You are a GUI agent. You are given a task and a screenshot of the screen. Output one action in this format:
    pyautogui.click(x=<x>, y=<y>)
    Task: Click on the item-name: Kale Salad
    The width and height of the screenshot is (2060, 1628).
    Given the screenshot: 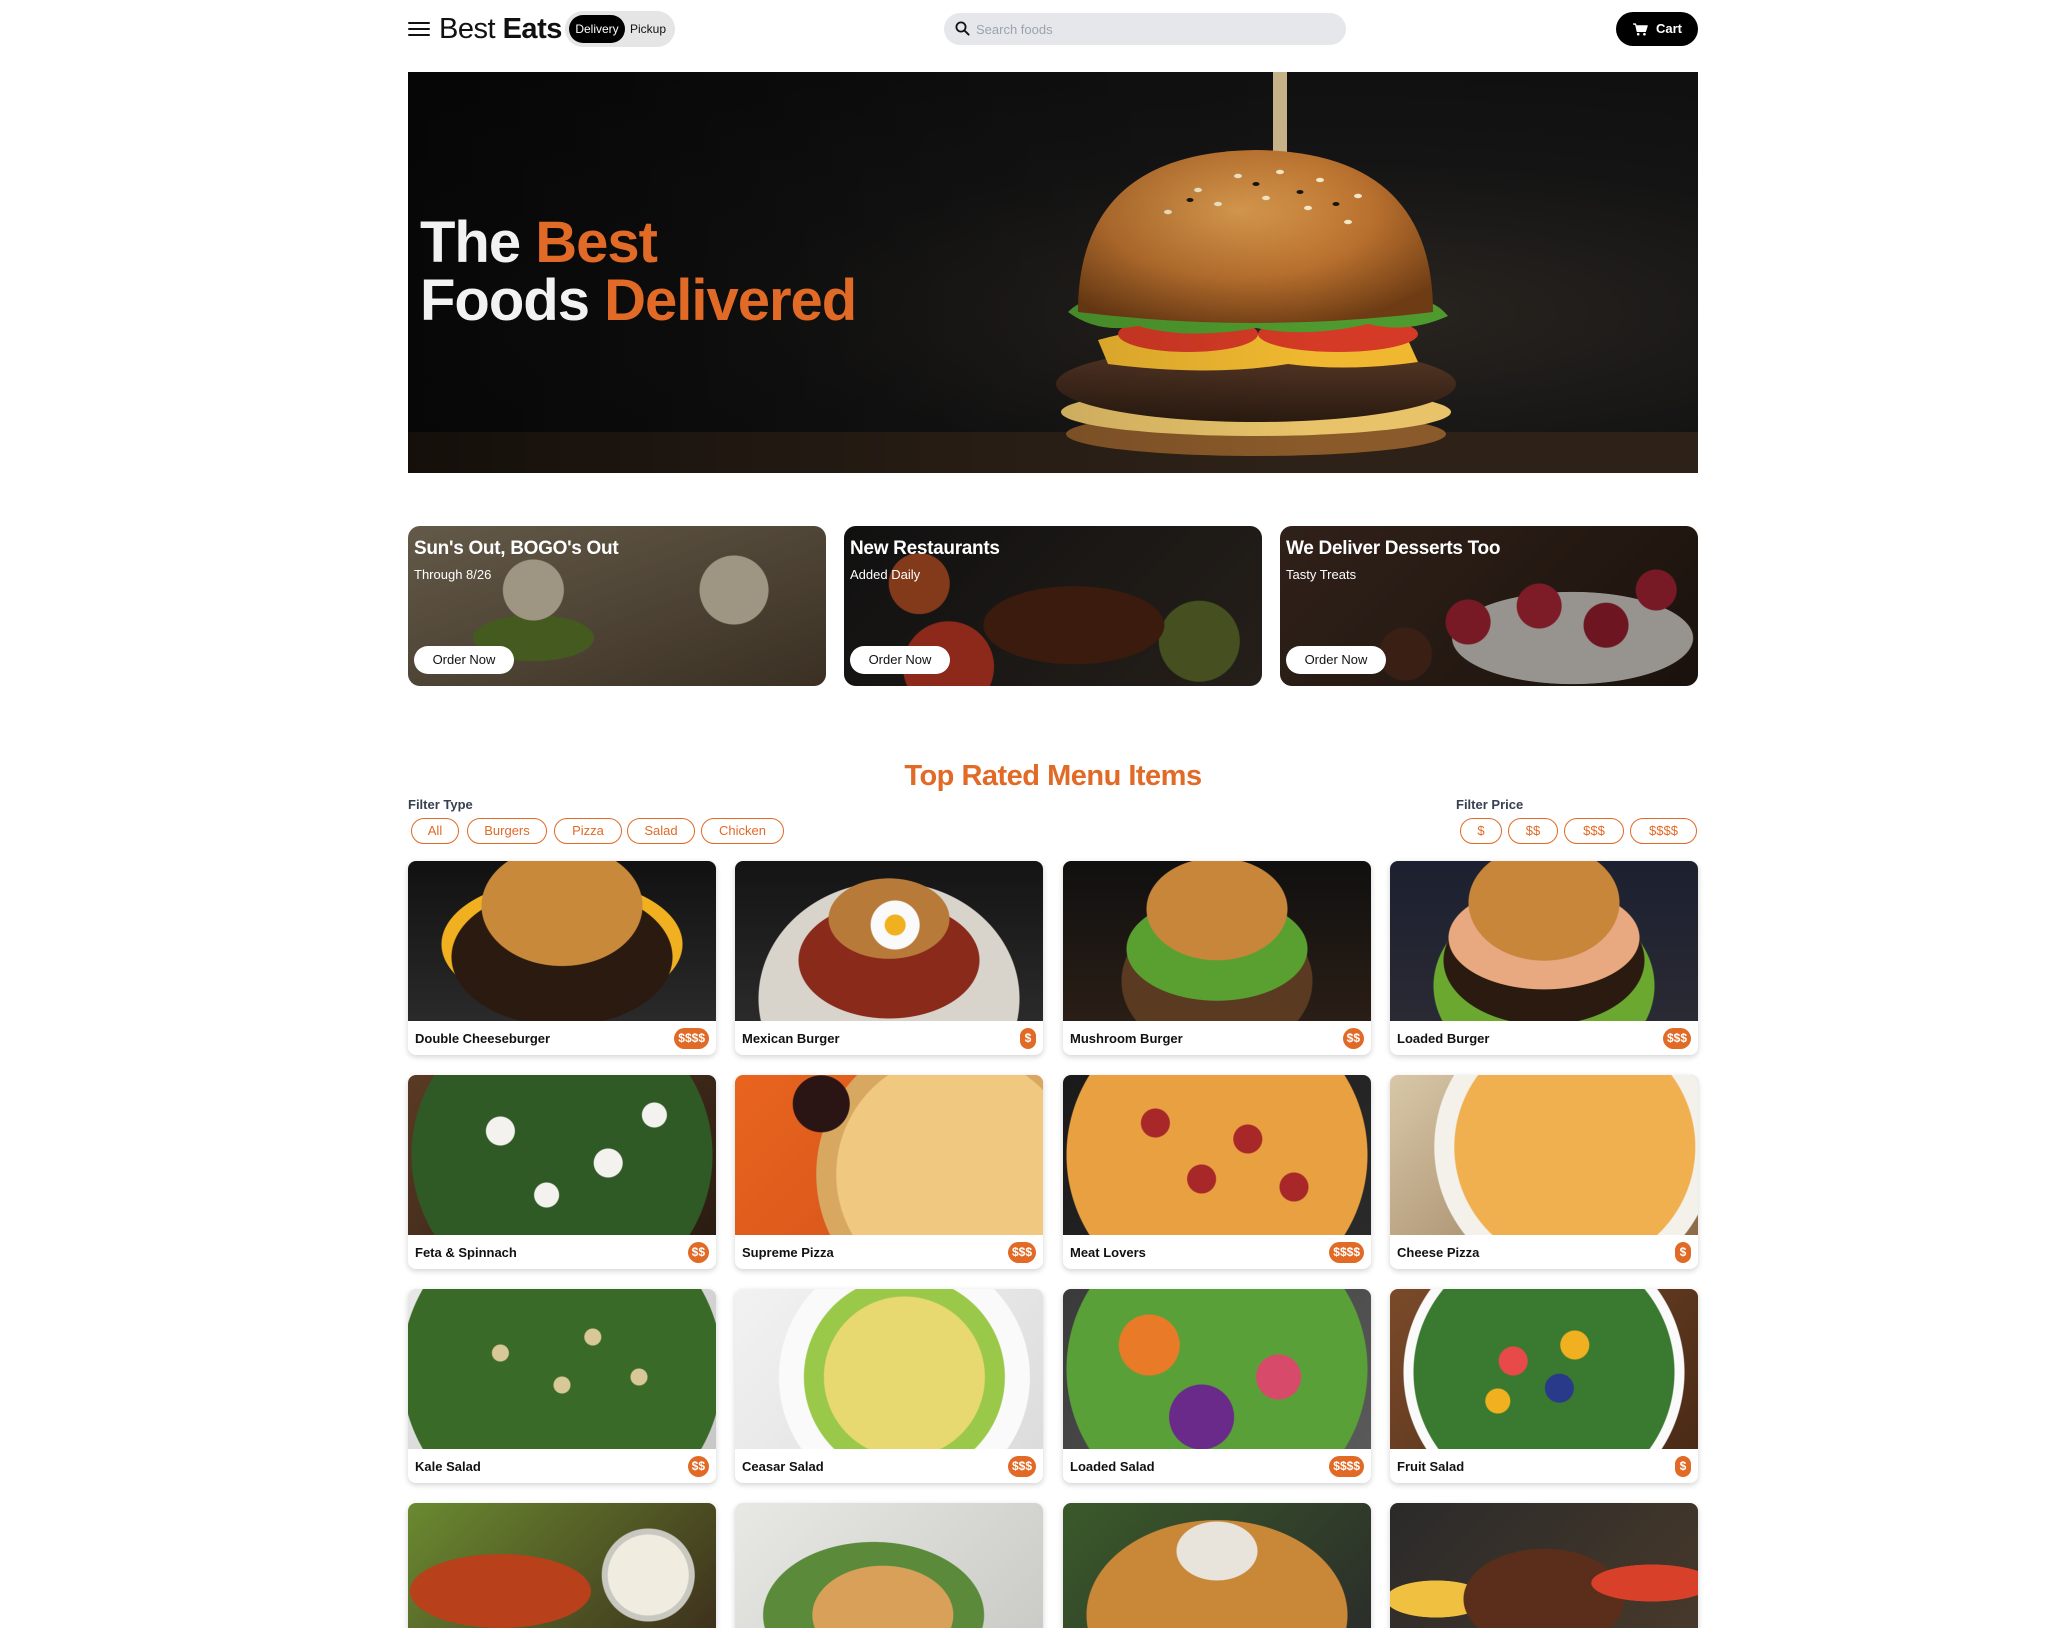 What is the action you would take?
    pyautogui.click(x=448, y=1466)
    